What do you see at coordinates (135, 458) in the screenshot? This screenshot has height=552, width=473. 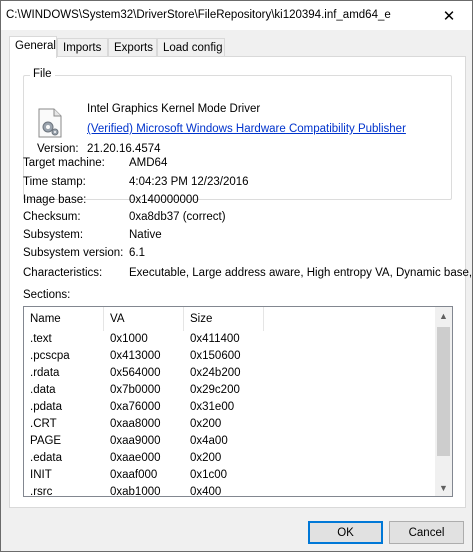 I see `section-va: 0xaae000` at bounding box center [135, 458].